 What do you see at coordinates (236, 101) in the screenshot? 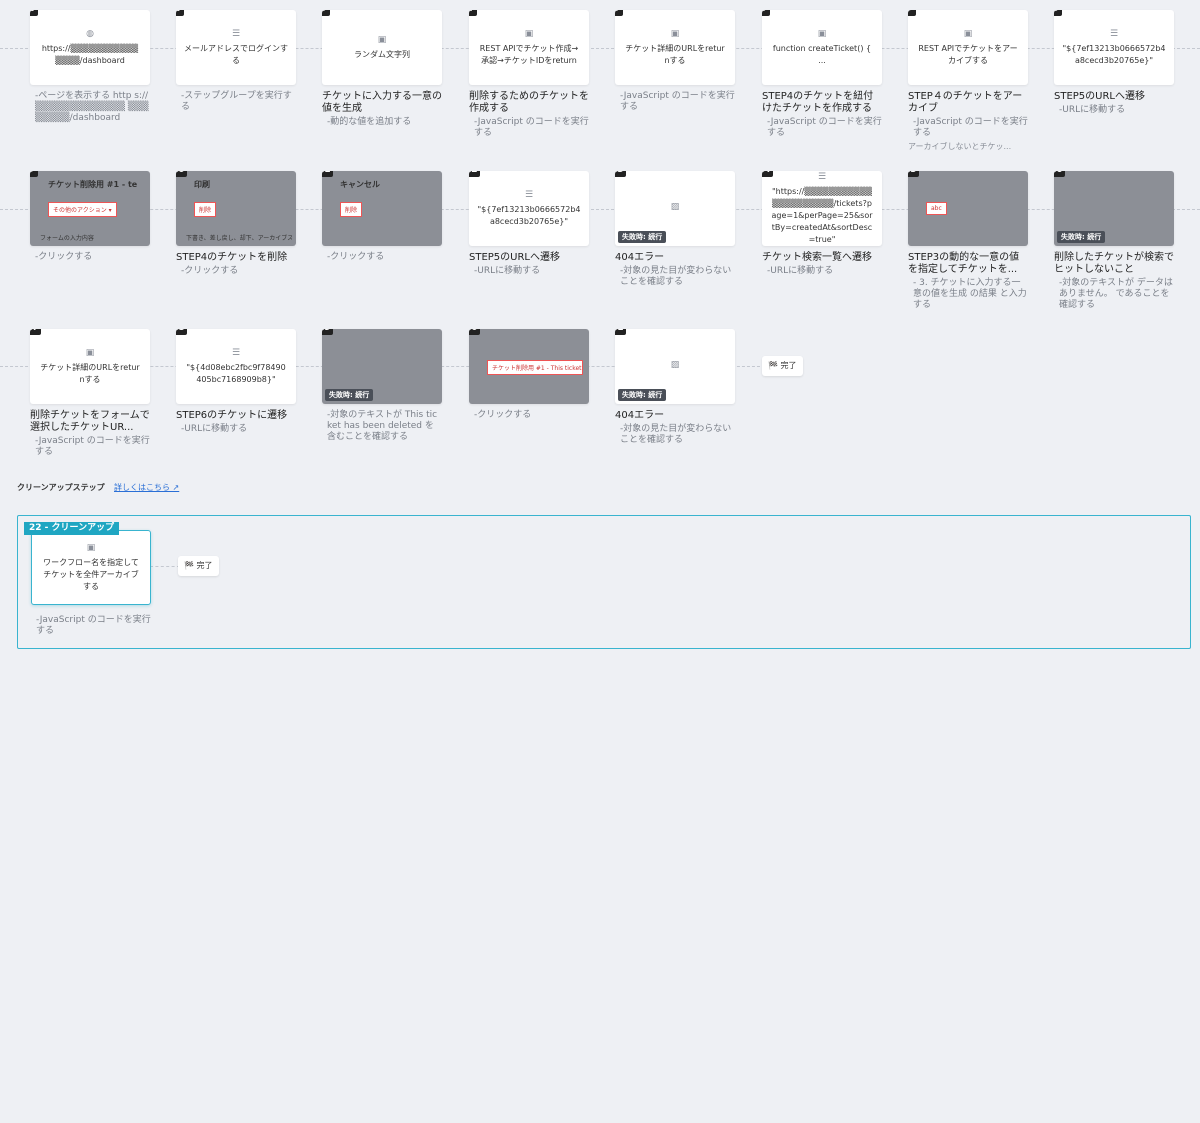
I see `step-action: -ステップグループを実行する` at bounding box center [236, 101].